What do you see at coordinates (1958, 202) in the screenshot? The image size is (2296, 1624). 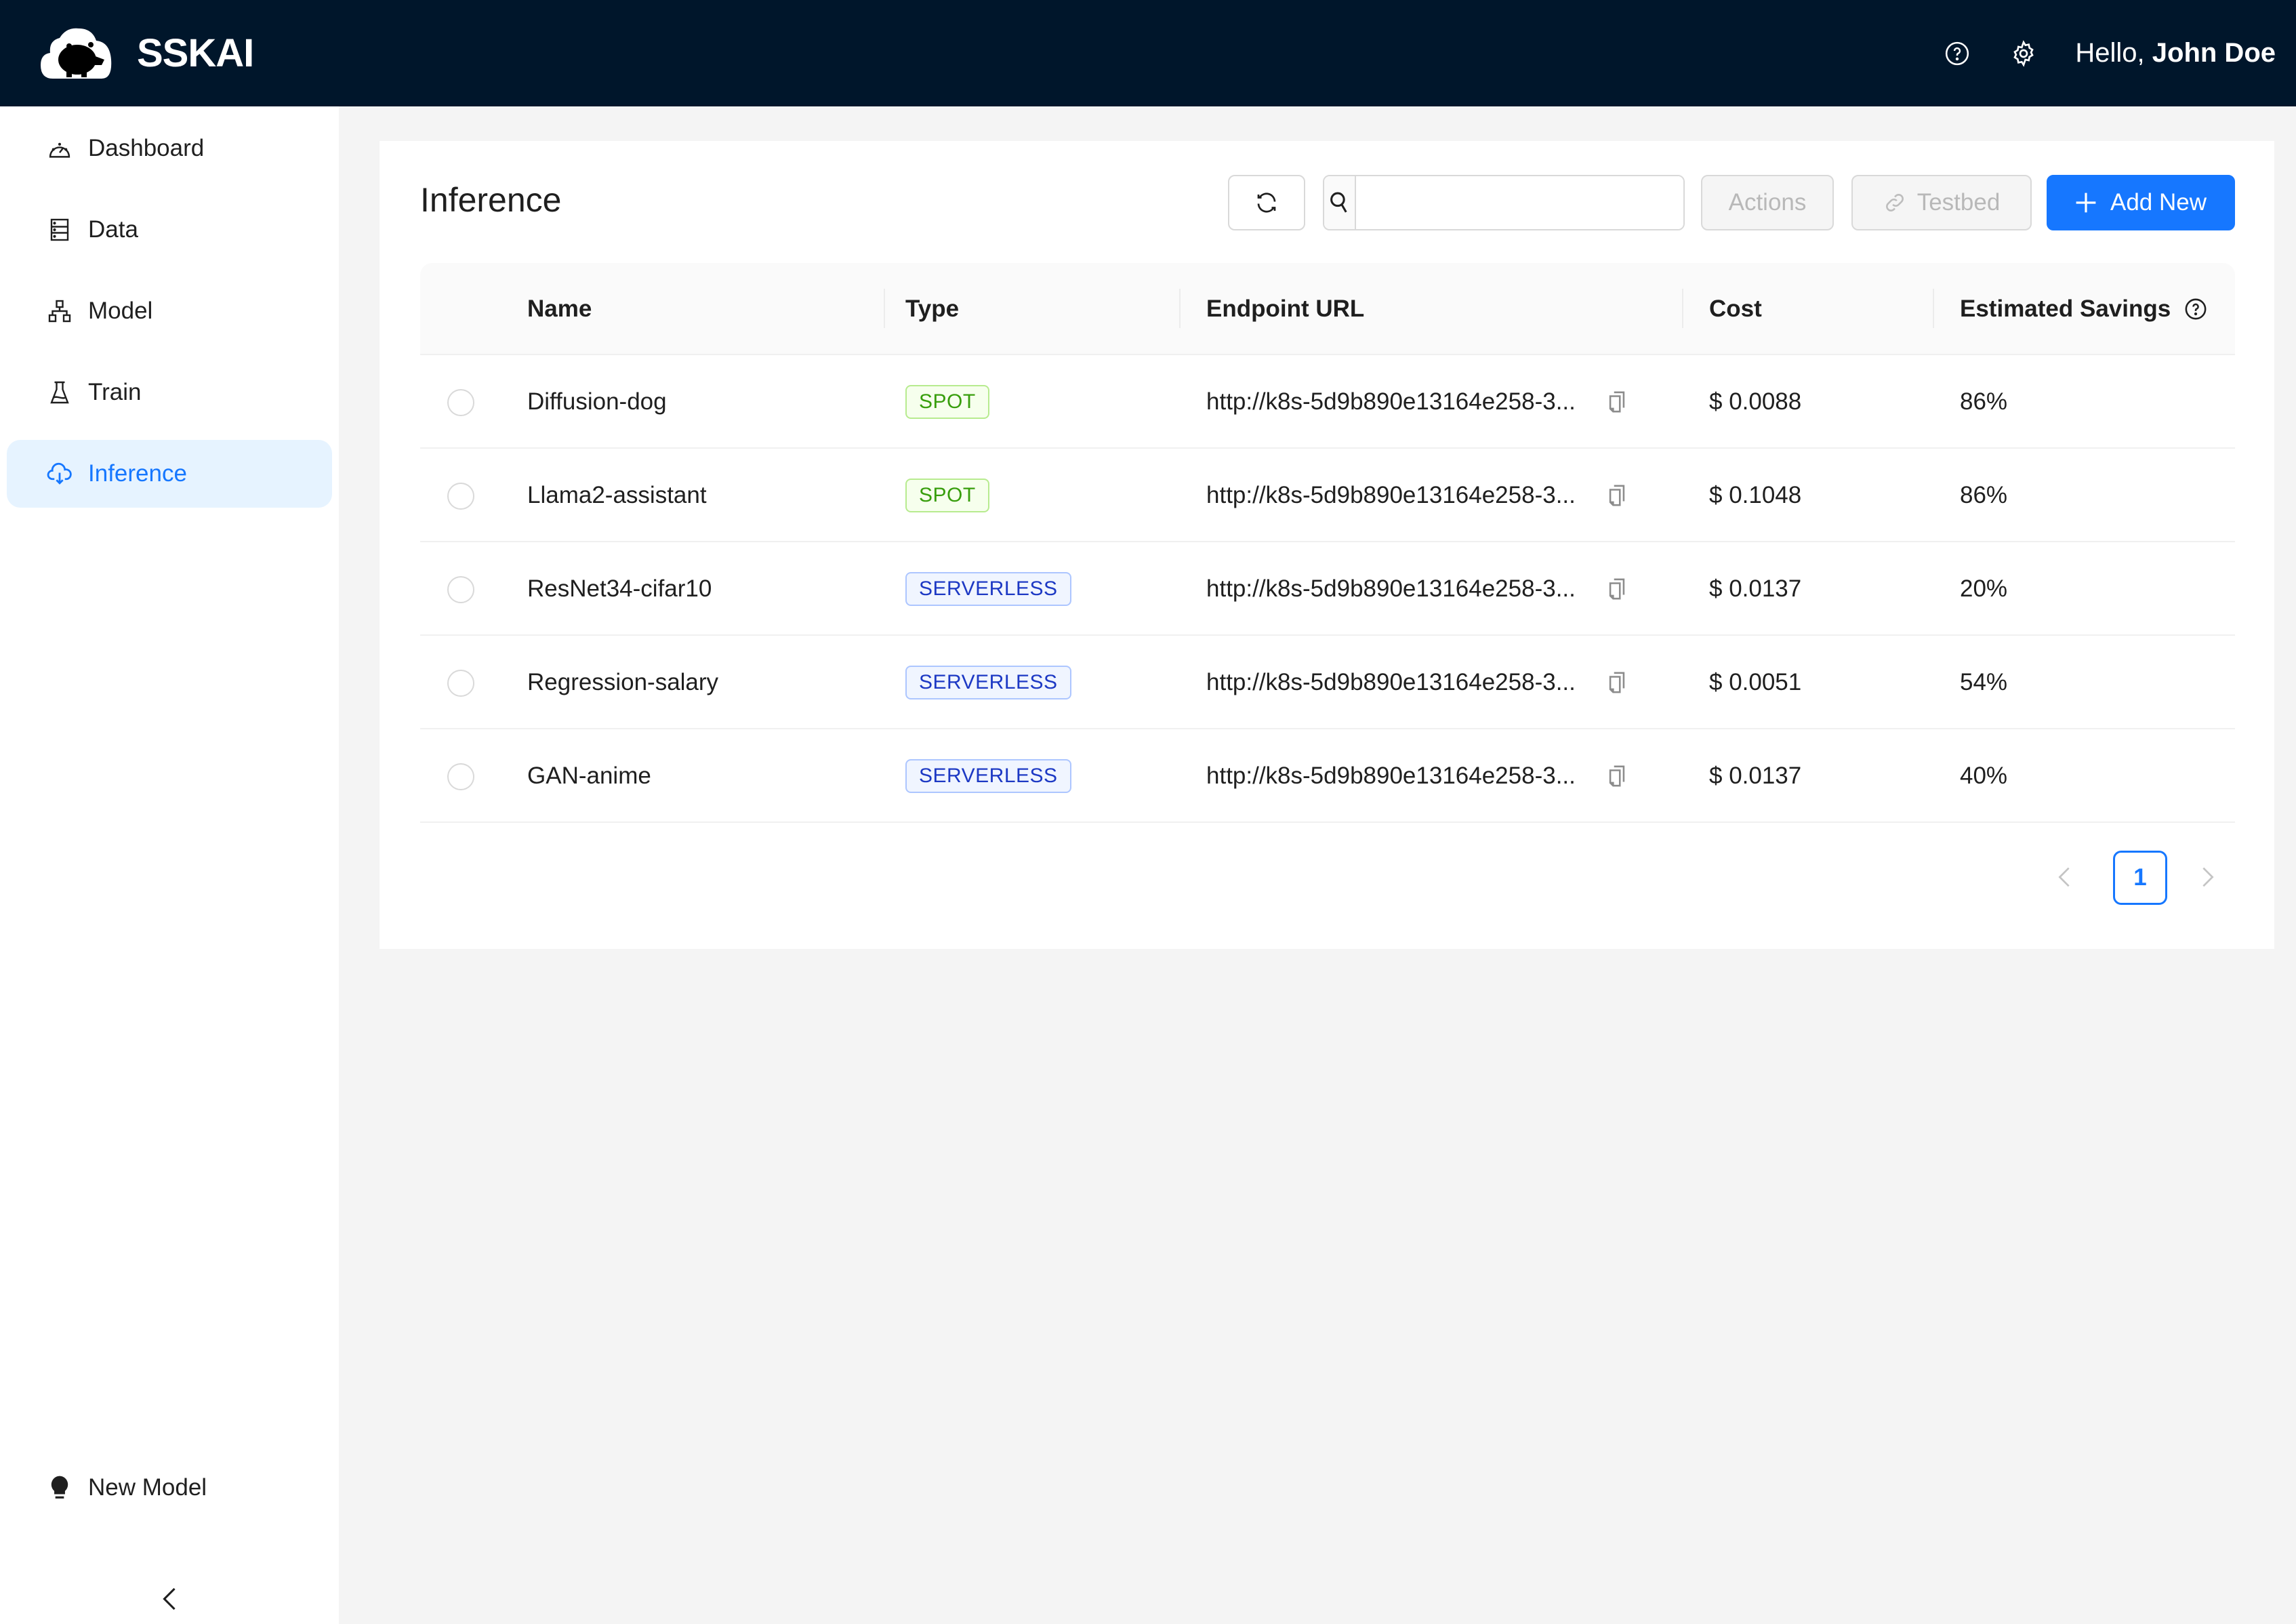 I see `testbed-label: Testbed` at bounding box center [1958, 202].